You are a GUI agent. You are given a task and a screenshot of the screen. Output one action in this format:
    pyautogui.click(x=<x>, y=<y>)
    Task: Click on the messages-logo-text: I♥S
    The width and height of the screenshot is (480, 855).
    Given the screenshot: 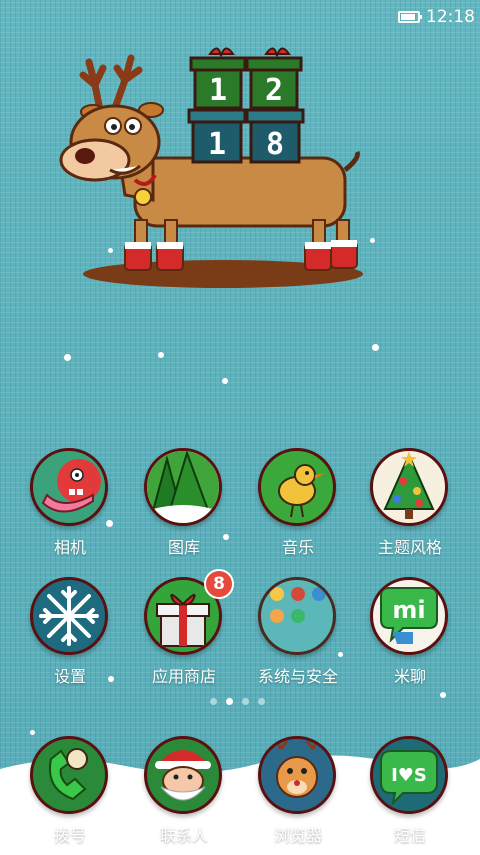 What is the action you would take?
    pyautogui.click(x=409, y=775)
    